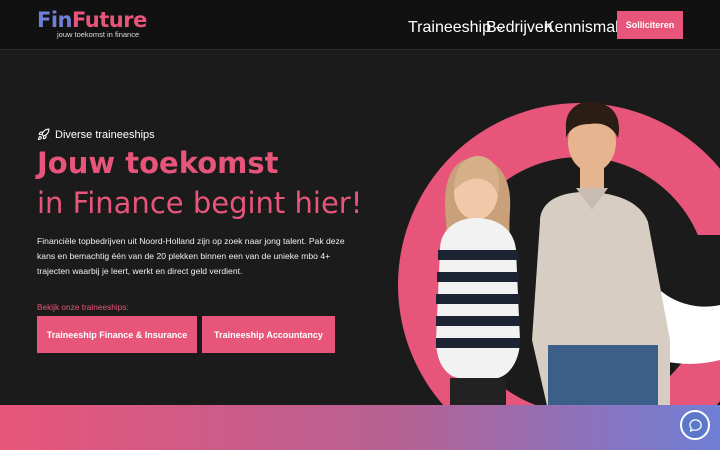  What do you see at coordinates (117, 334) in the screenshot?
I see `traineeship-finance-insurance-button: Traineeship Finance & Insurance` at bounding box center [117, 334].